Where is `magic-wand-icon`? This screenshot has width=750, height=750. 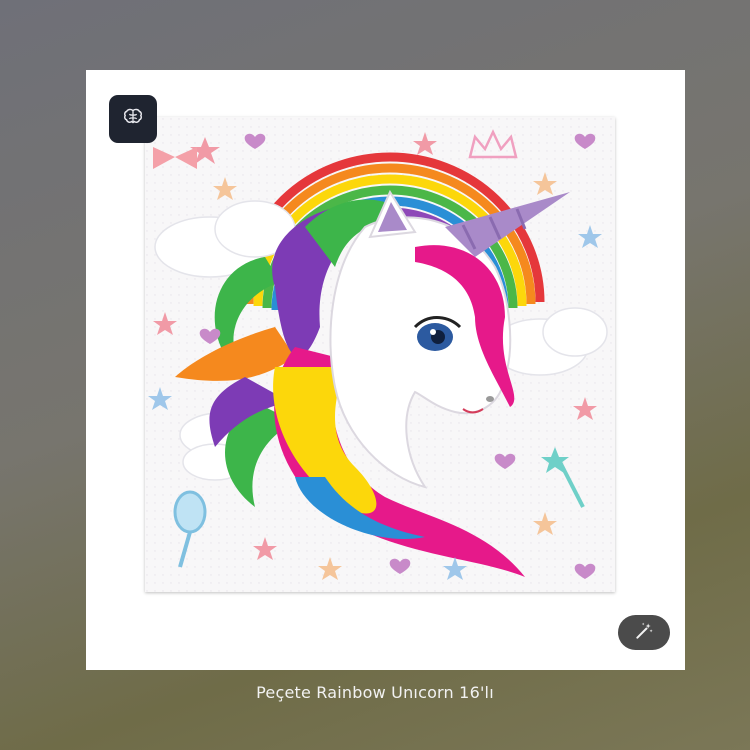 magic-wand-icon is located at coordinates (644, 633).